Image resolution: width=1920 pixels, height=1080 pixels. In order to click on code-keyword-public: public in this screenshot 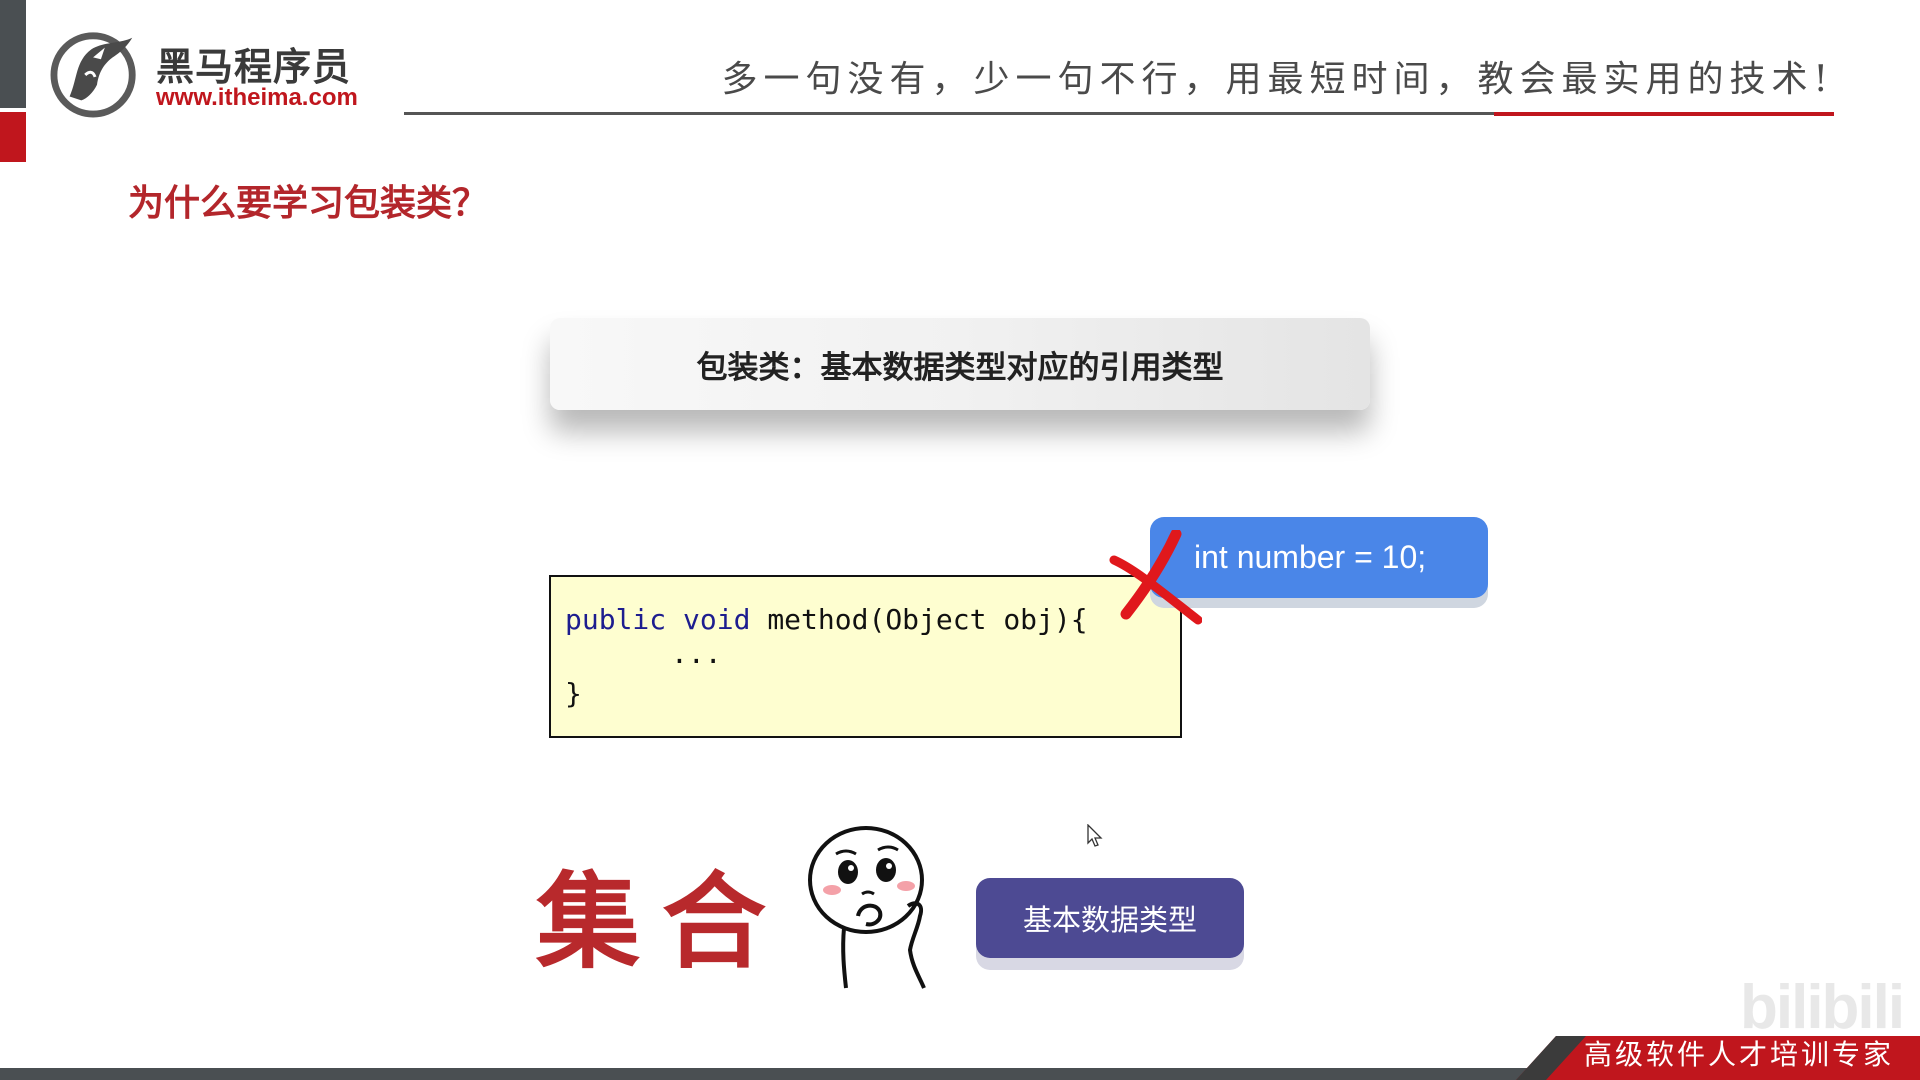, I will do `click(616, 619)`.